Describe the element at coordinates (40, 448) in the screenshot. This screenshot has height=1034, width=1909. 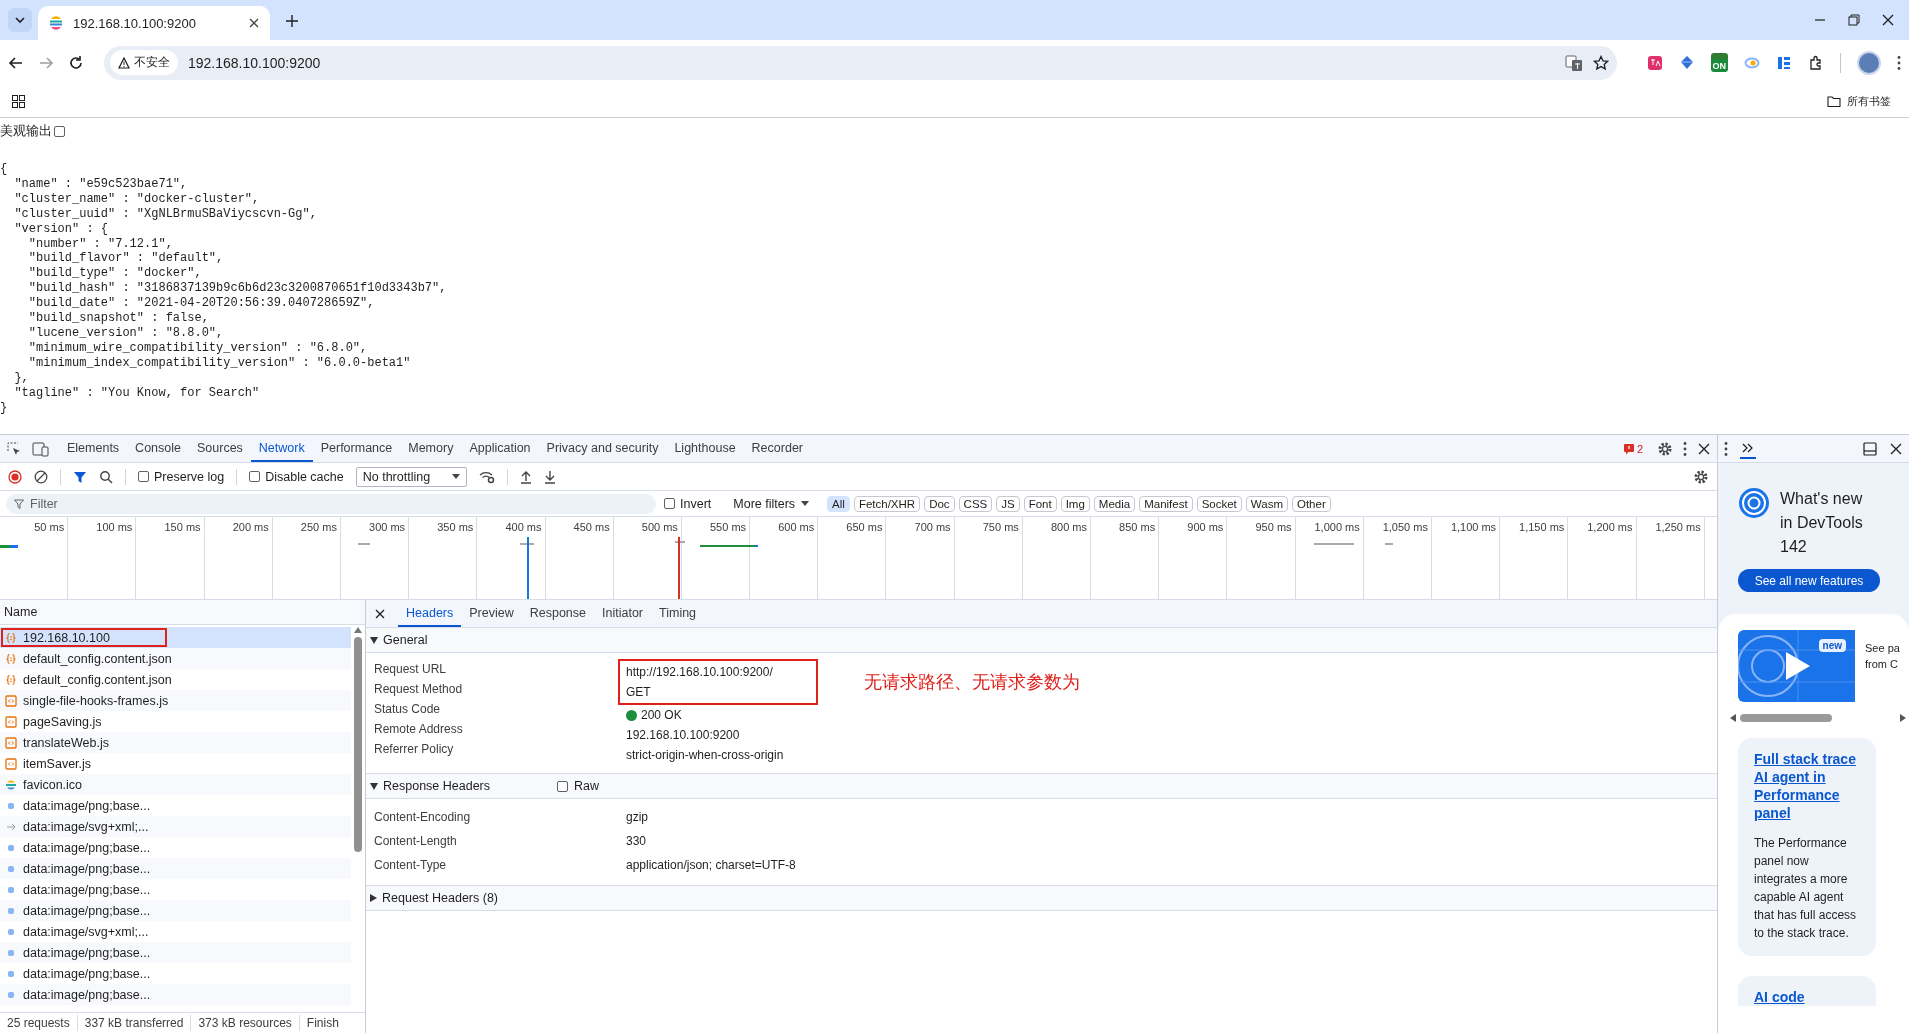
I see `device-icon` at that location.